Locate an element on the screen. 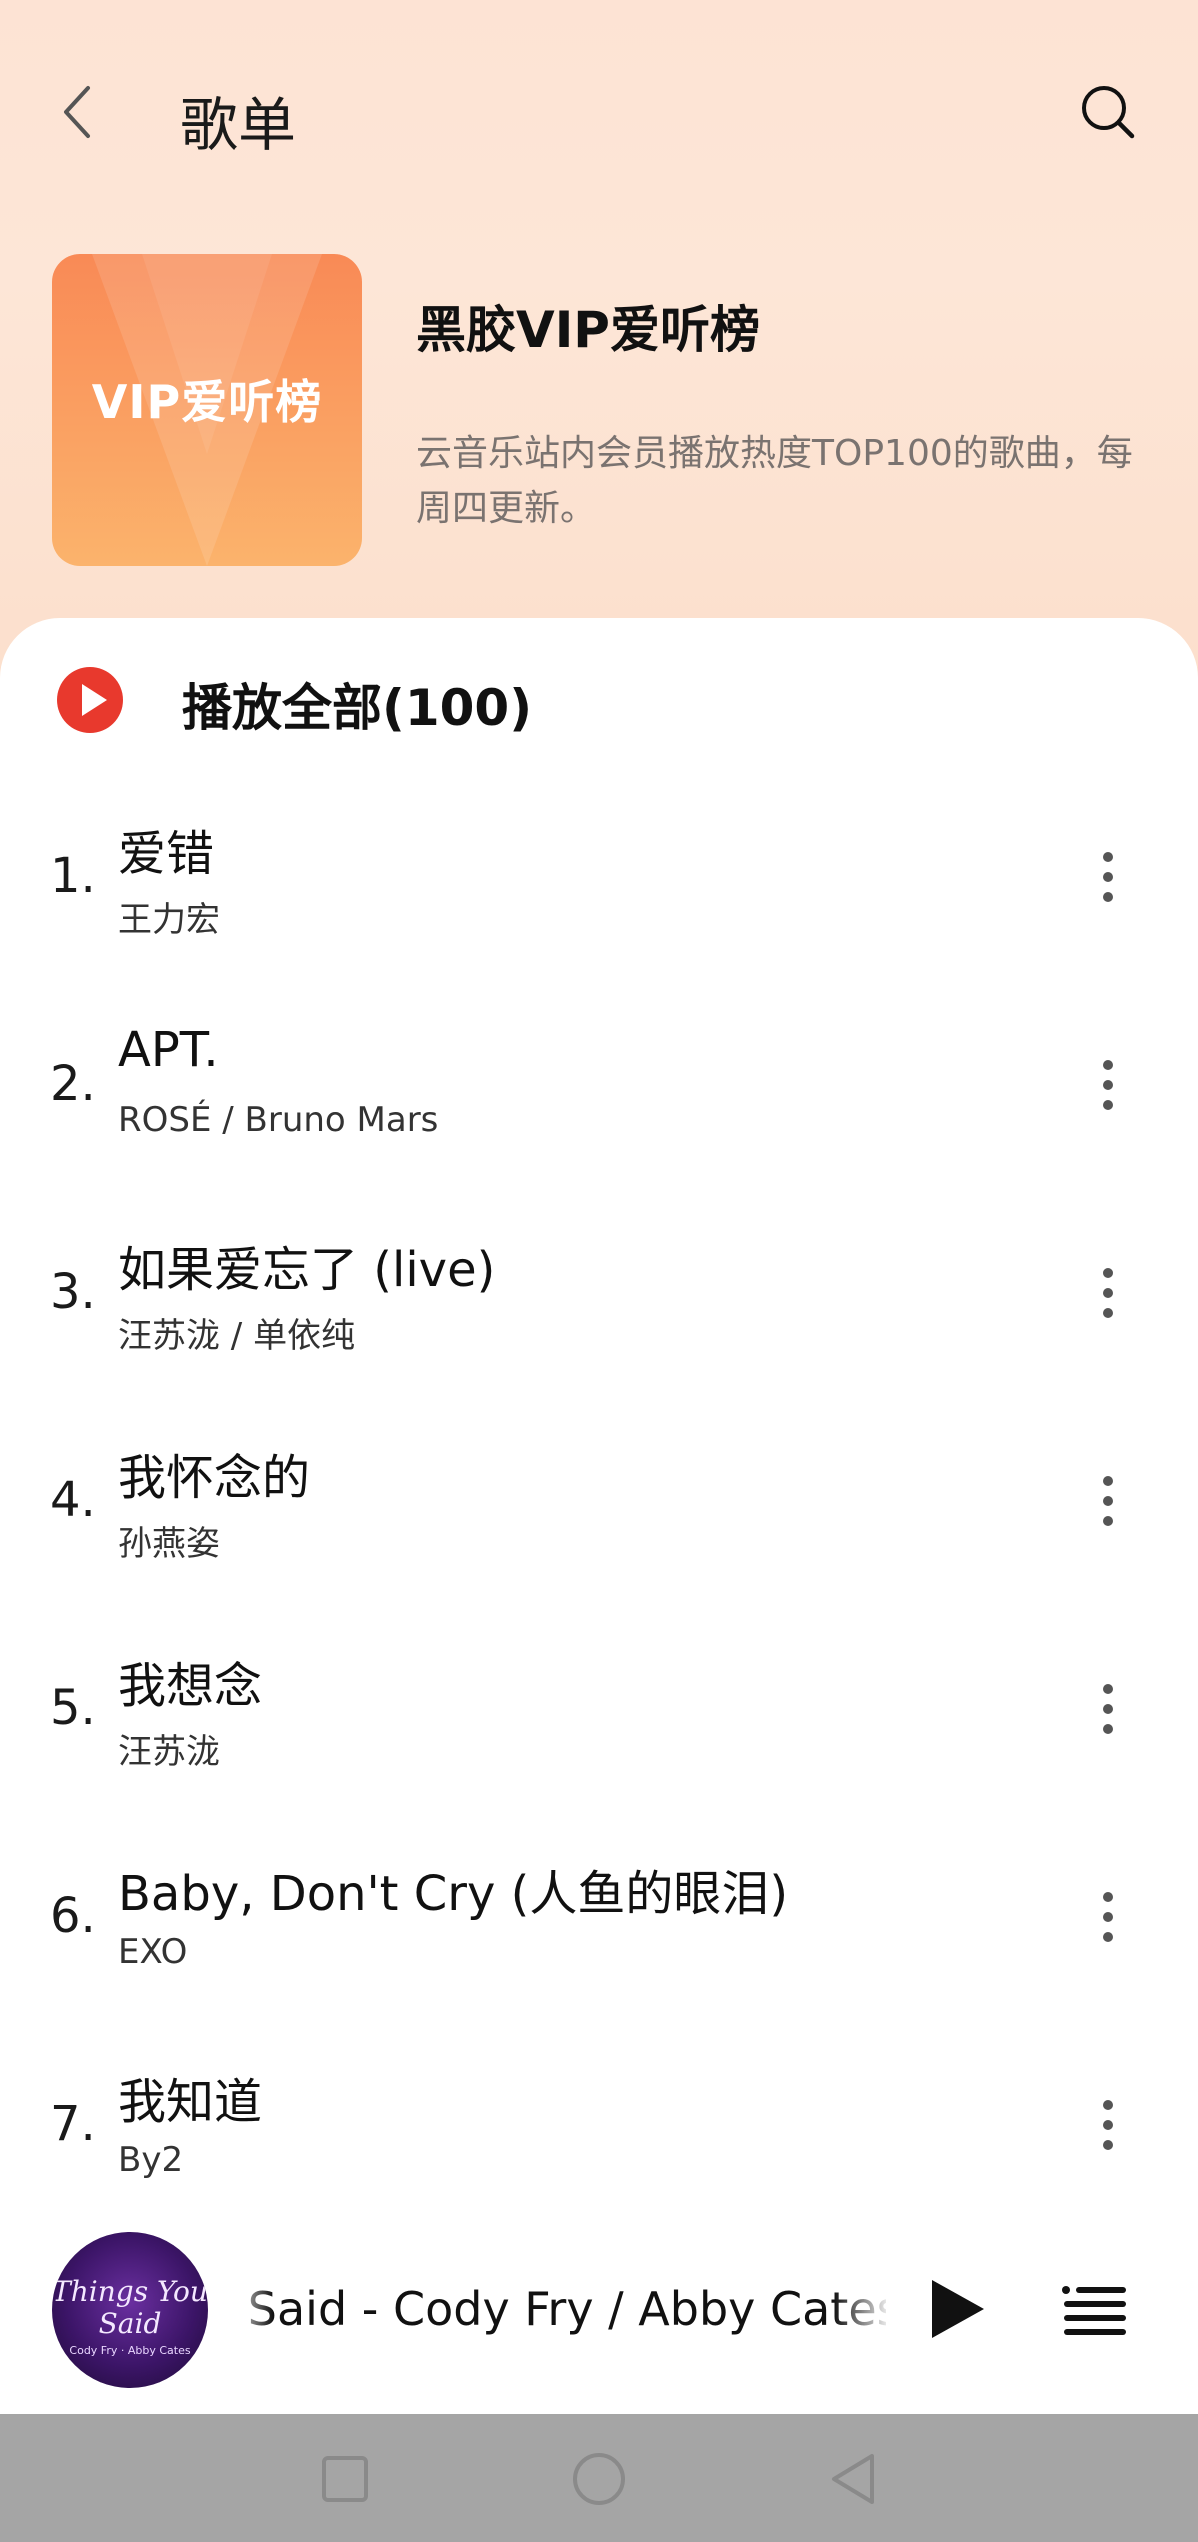 This screenshot has width=1198, height=2542. song-title: 爱错 is located at coordinates (166, 854).